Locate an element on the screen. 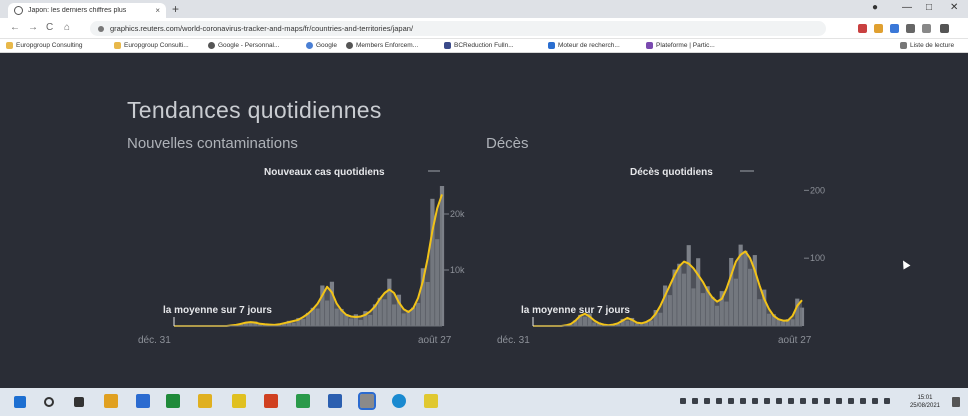  clock-time: 15:01 is located at coordinates (925, 398).